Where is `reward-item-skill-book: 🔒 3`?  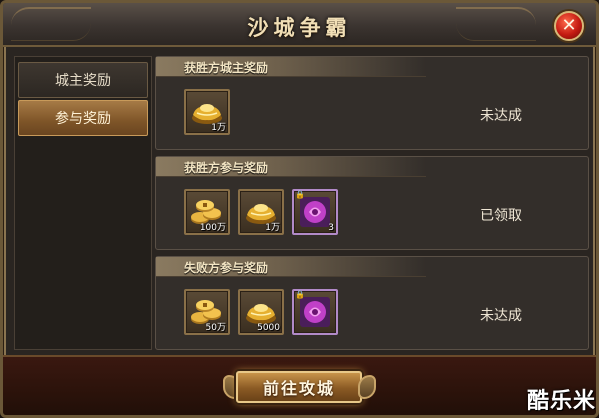 reward-item-skill-book: 🔒 3 is located at coordinates (315, 212).